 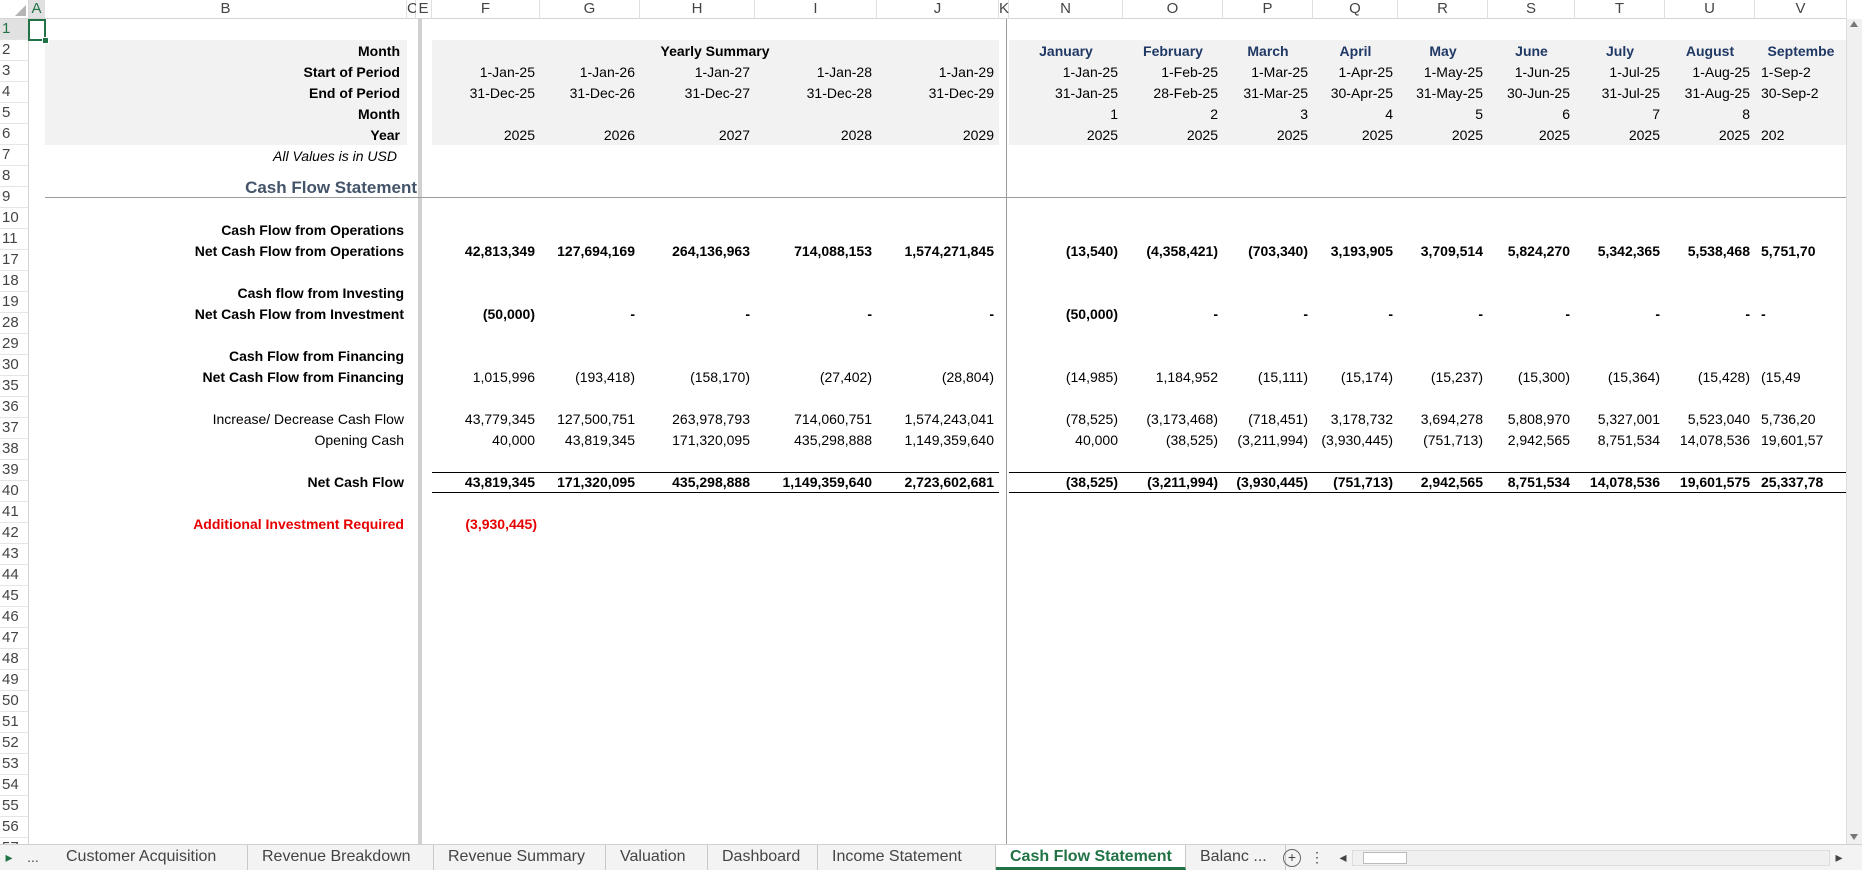 I want to click on tab-income-statement: Income Statement, so click(x=907, y=857).